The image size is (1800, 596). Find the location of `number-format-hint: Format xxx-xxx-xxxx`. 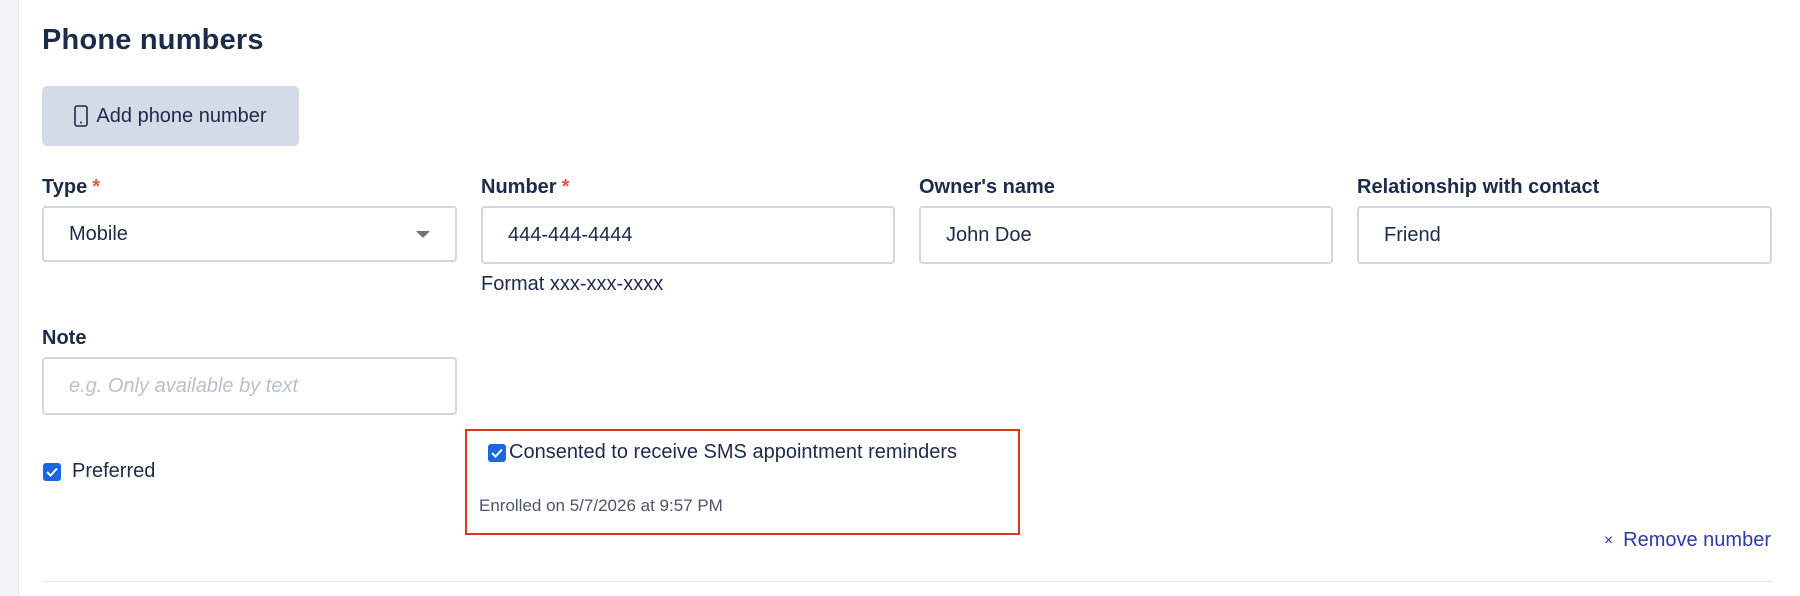

number-format-hint: Format xxx-xxx-xxxx is located at coordinates (572, 284).